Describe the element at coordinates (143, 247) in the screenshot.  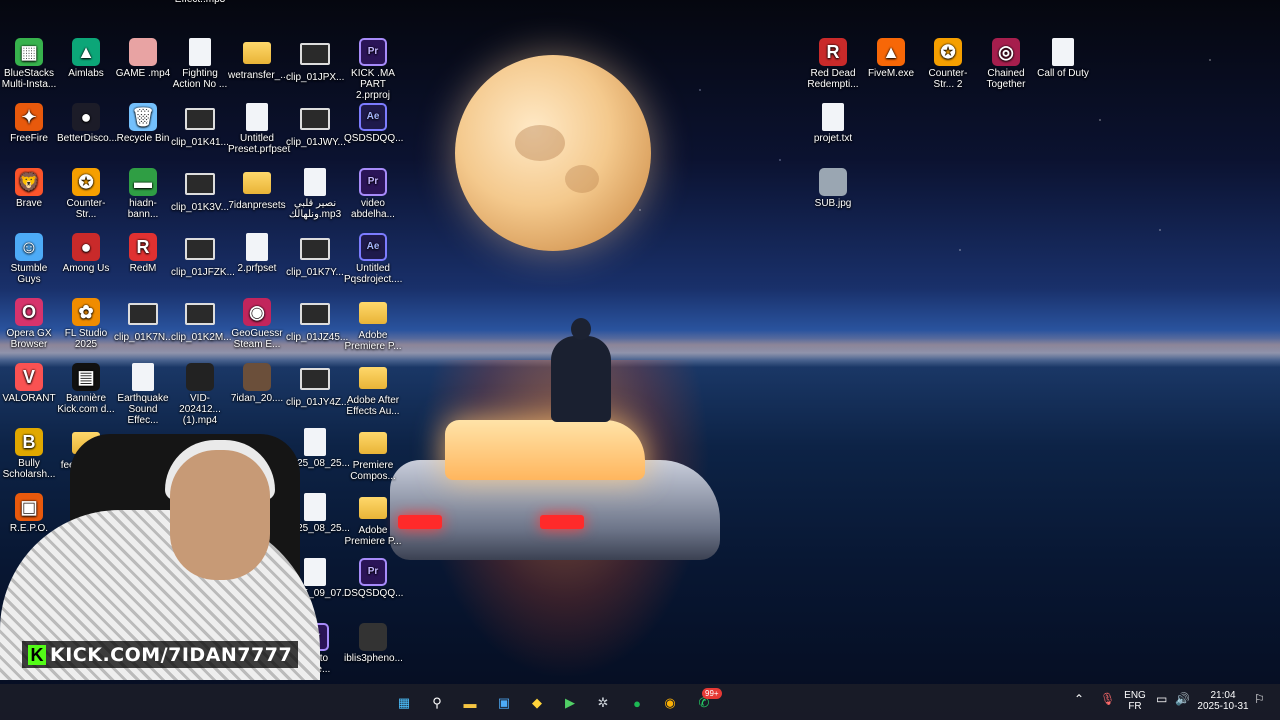
I see `redm-icon: R` at that location.